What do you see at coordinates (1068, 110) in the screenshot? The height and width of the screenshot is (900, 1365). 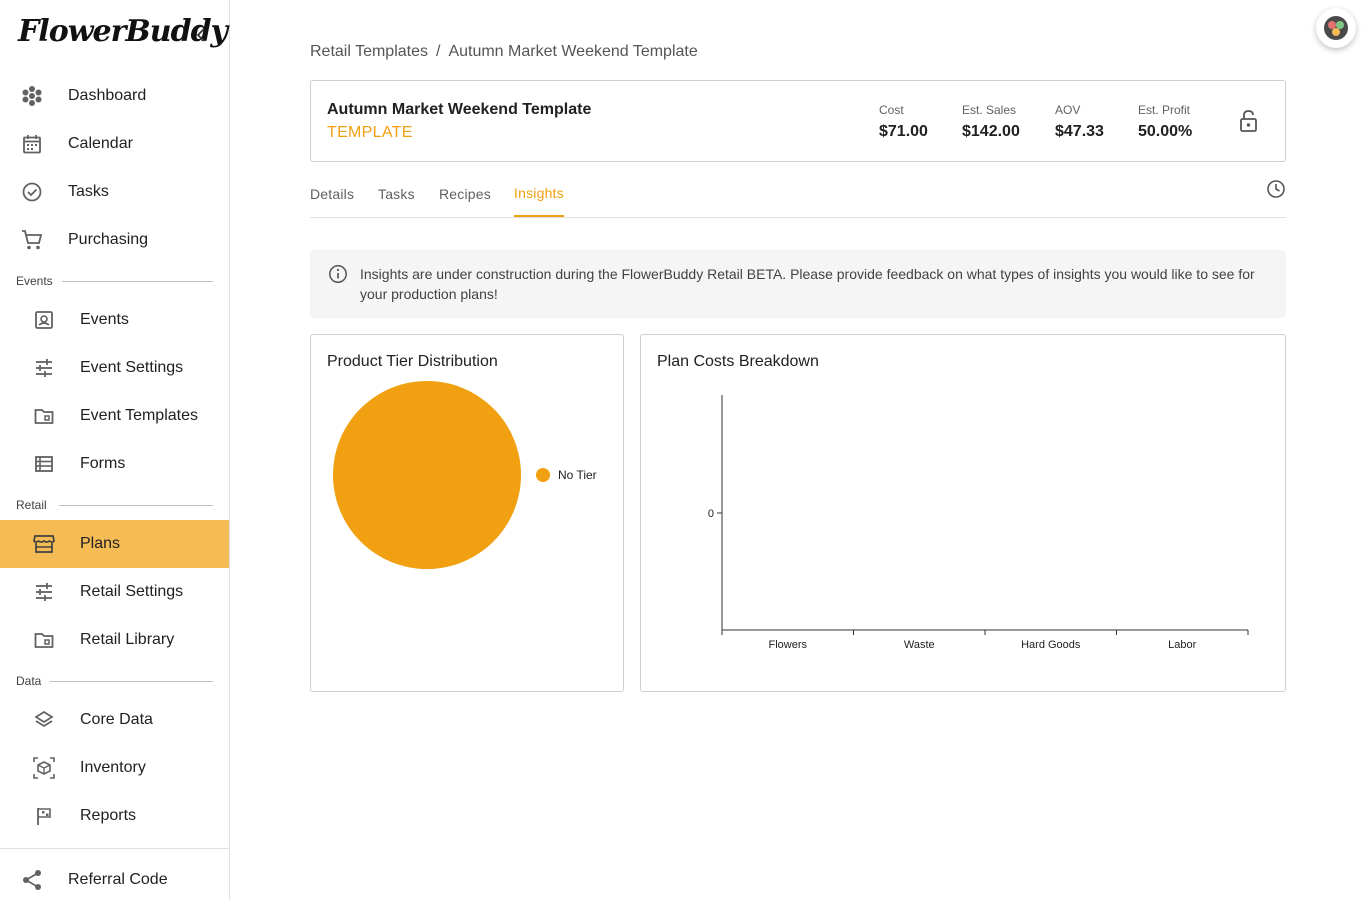 I see `stat-label: AOV` at bounding box center [1068, 110].